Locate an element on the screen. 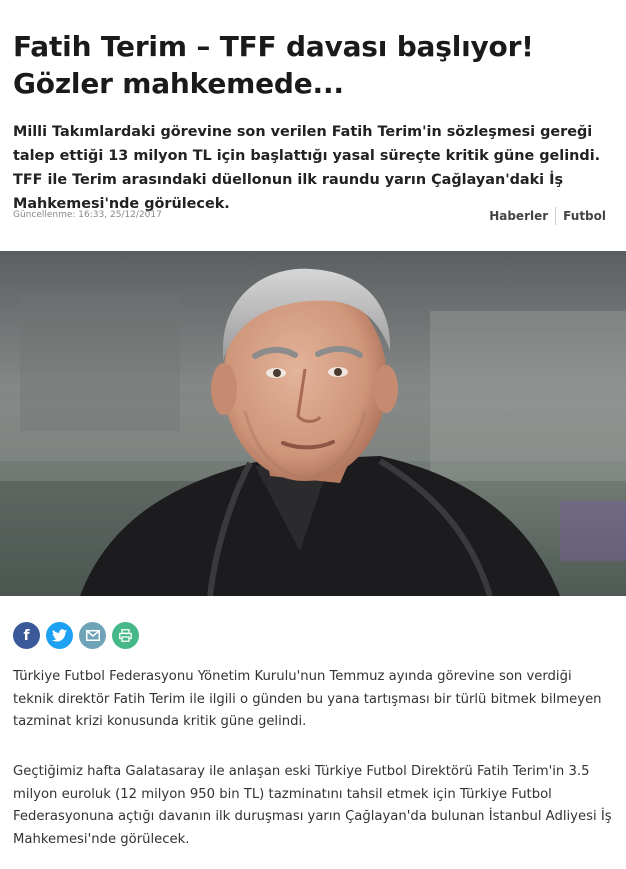 This screenshot has height=869, width=626. mail-share-button is located at coordinates (92, 635).